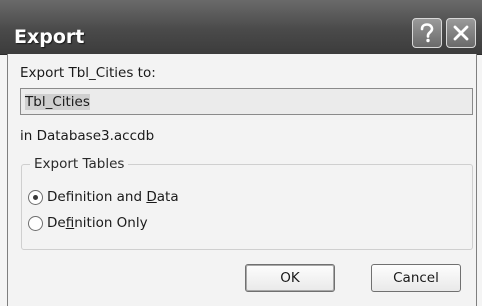 The height and width of the screenshot is (306, 482). Describe the element at coordinates (416, 278) in the screenshot. I see `cancel-button: Cancel` at that location.